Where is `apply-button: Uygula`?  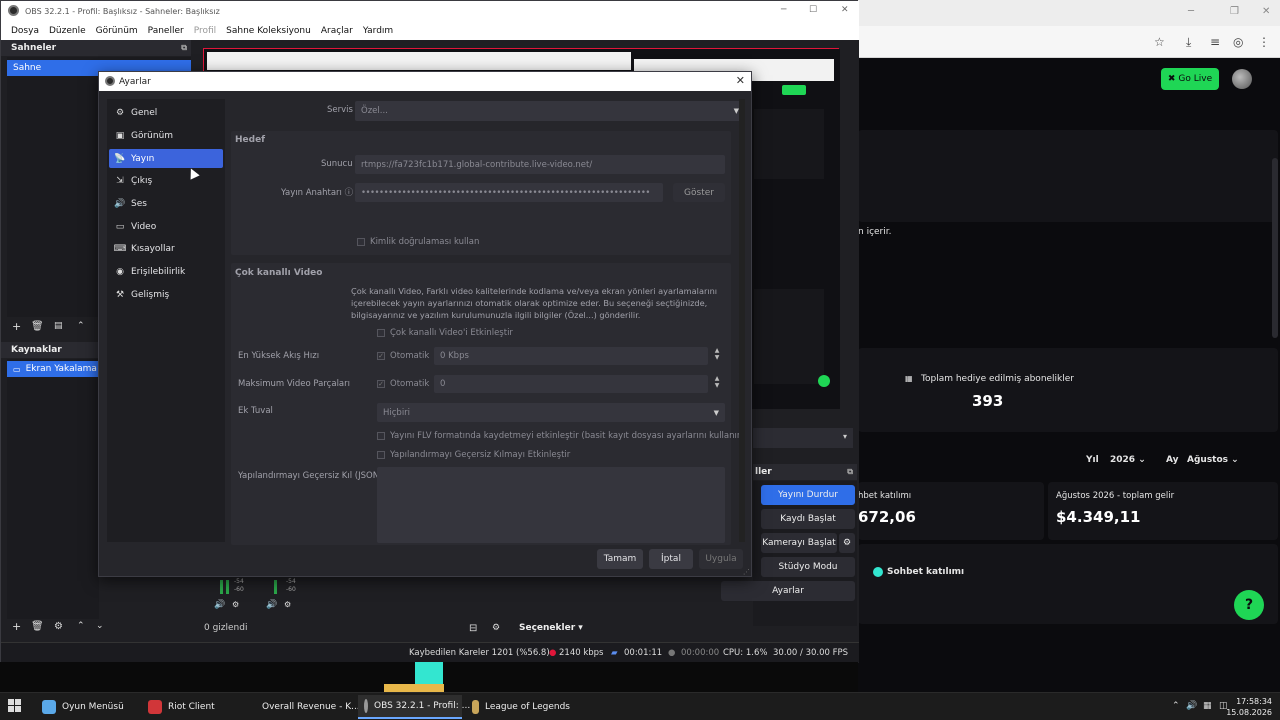
apply-button: Uygula is located at coordinates (721, 559).